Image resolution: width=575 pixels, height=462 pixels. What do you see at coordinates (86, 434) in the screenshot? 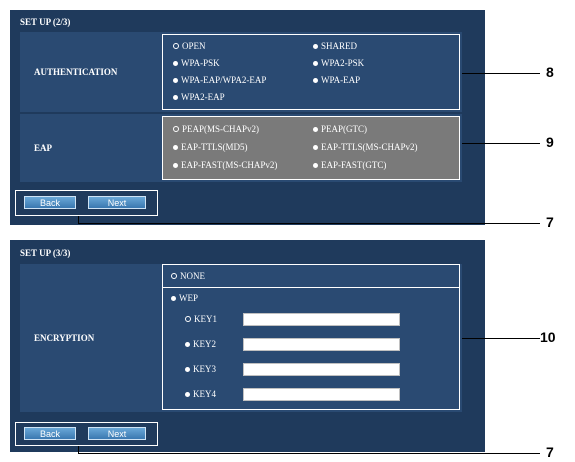
I see `navigation-buttons-2: Back Next` at bounding box center [86, 434].